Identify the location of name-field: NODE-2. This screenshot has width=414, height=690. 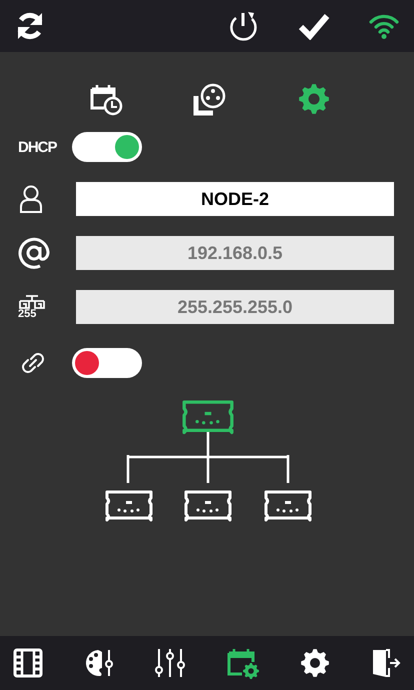
(235, 199).